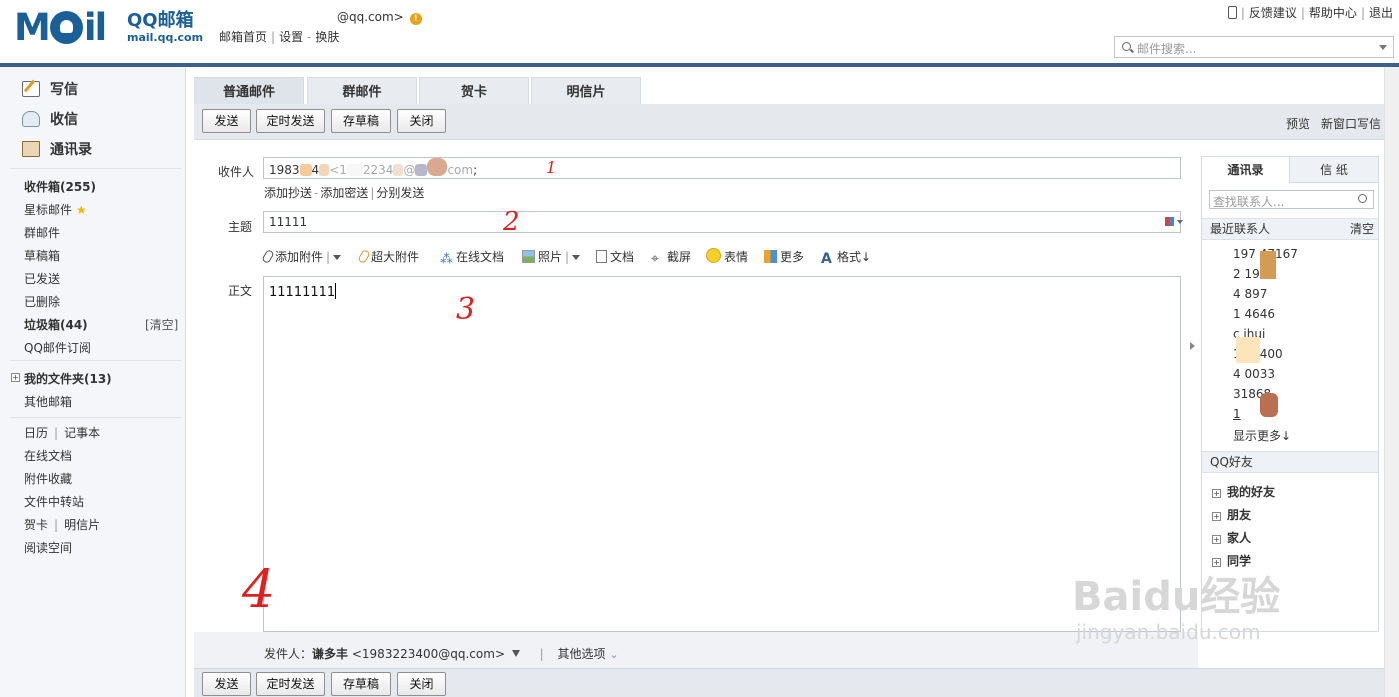  Describe the element at coordinates (388, 256) in the screenshot. I see `large-attachment-button: 超大附件` at that location.